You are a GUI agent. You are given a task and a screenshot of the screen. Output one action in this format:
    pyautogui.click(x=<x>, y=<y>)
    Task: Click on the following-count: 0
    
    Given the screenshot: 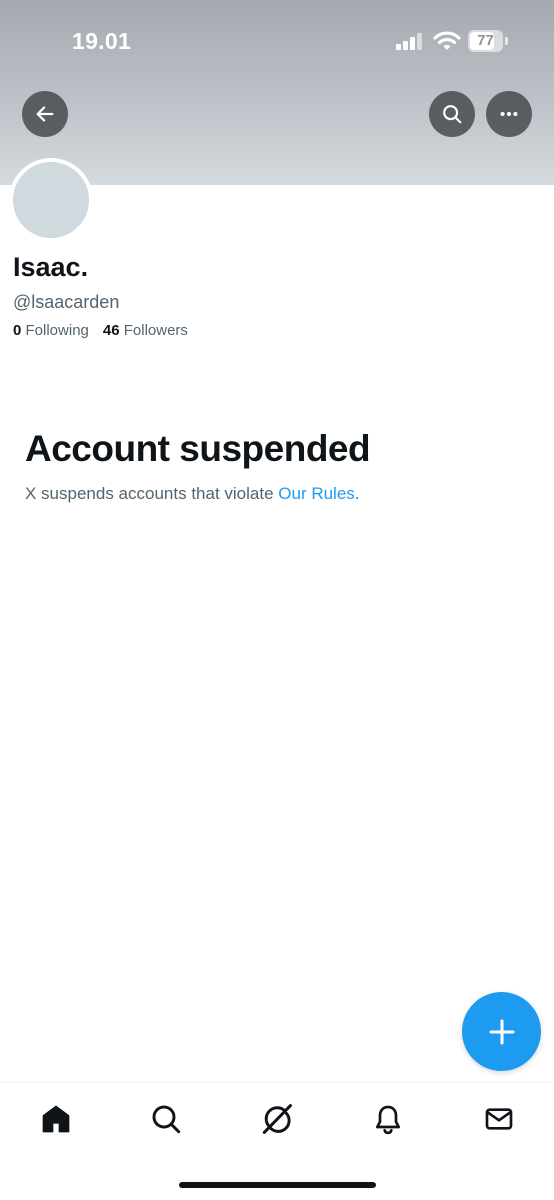 What is the action you would take?
    pyautogui.click(x=17, y=330)
    